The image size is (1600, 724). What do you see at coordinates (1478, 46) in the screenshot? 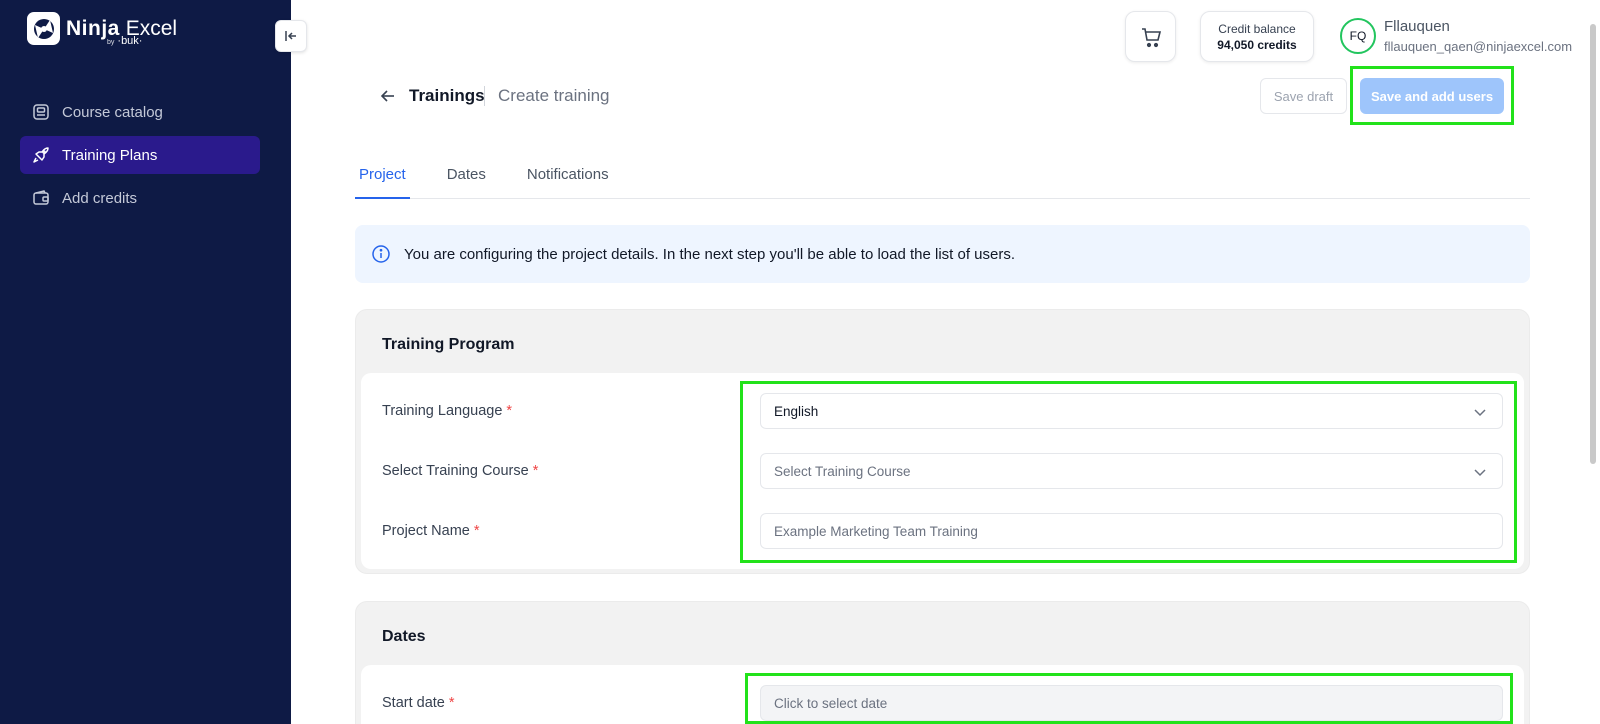
I see `user-email: fllauquen_qaen@ninjaexcel.com` at bounding box center [1478, 46].